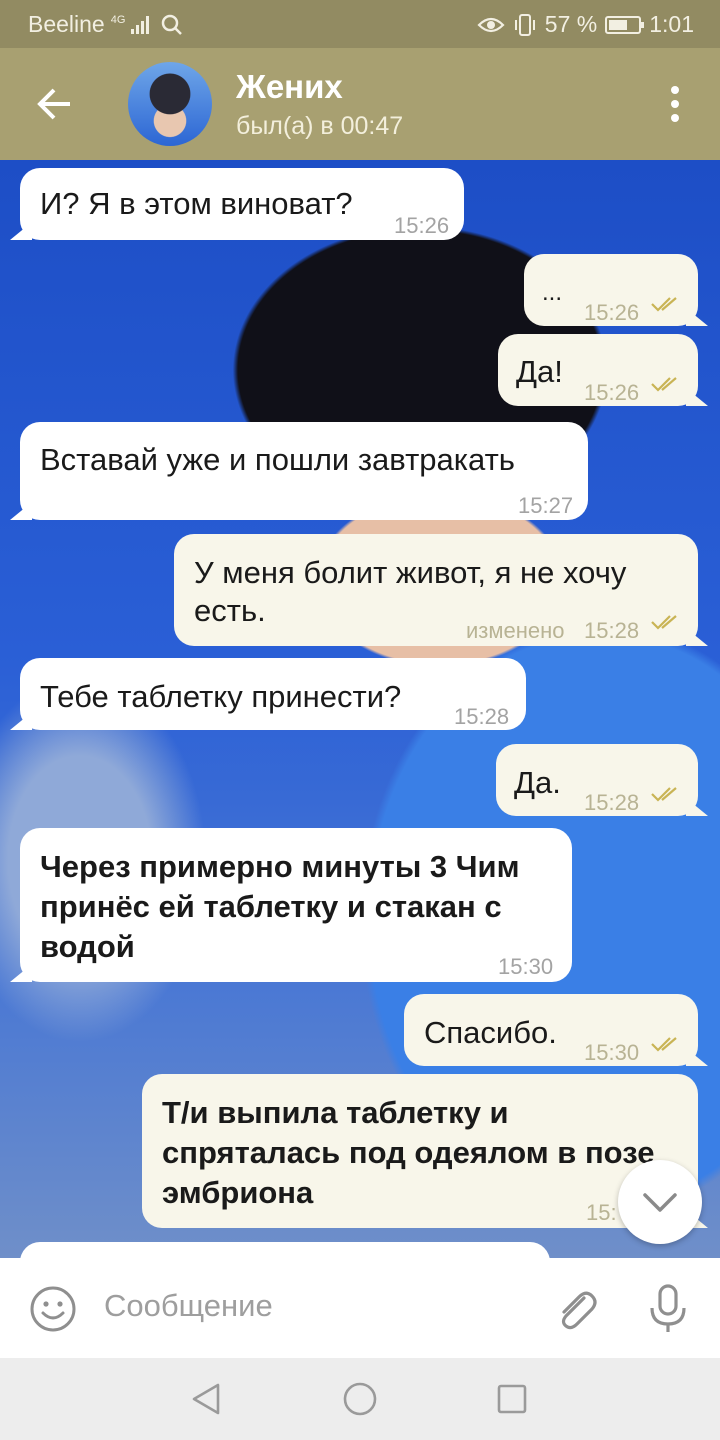 The height and width of the screenshot is (1440, 720). Describe the element at coordinates (576, 1310) in the screenshot. I see `paperclip-icon` at that location.